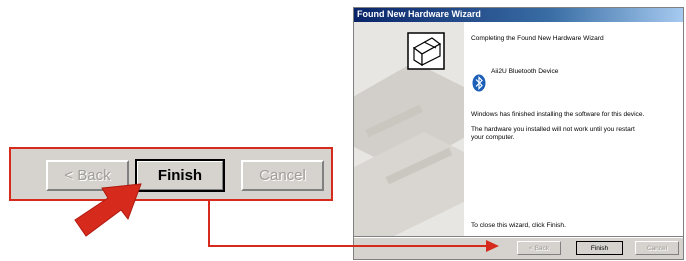 The height and width of the screenshot is (261, 686). Describe the element at coordinates (518, 15) in the screenshot. I see `title-bar: Found New Hardware Wizard` at that location.